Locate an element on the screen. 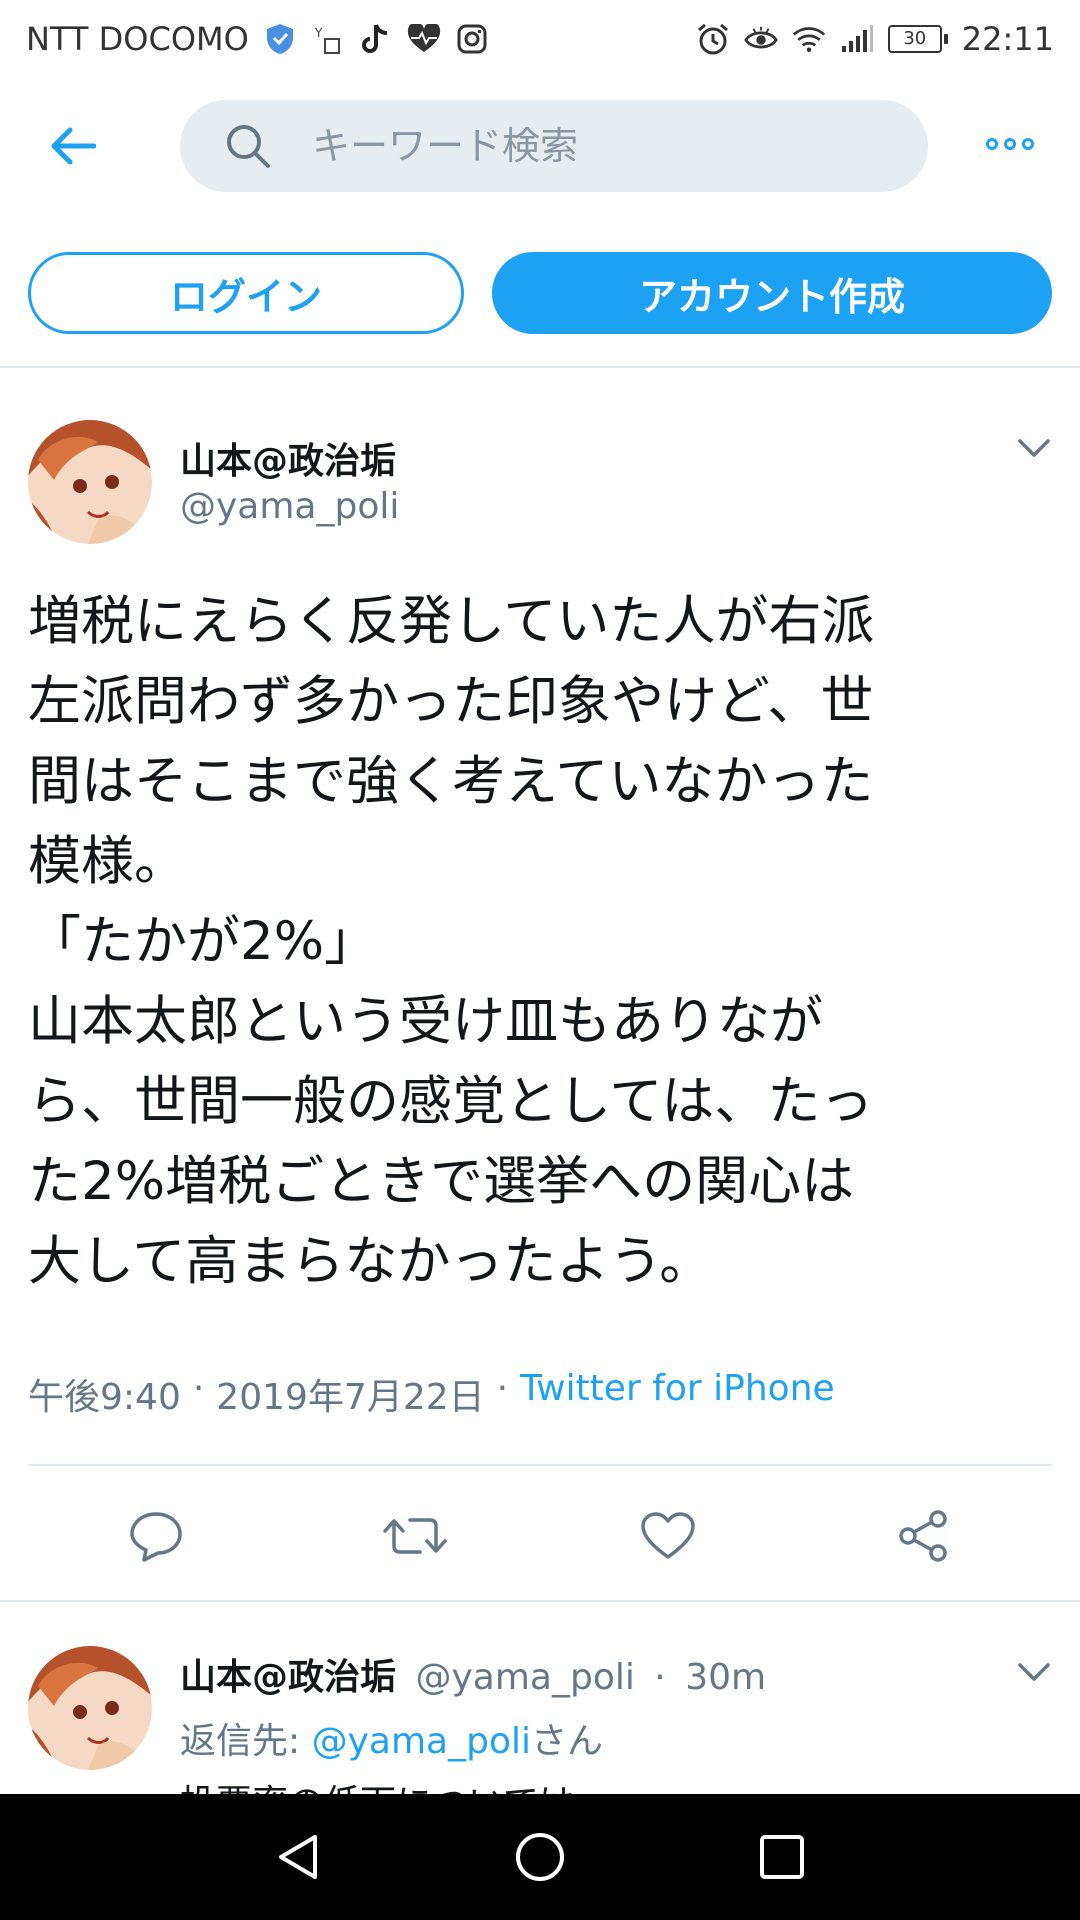  more-options-button is located at coordinates (1010, 144).